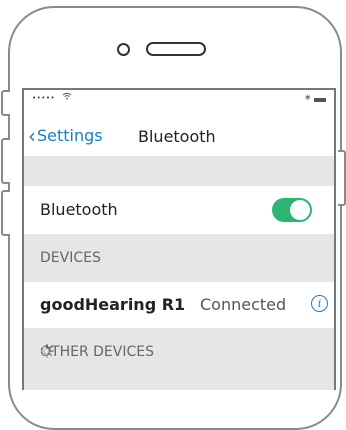 The image size is (346, 430). Describe the element at coordinates (179, 101) in the screenshot. I see `status-bar: ••••• ∗` at that location.